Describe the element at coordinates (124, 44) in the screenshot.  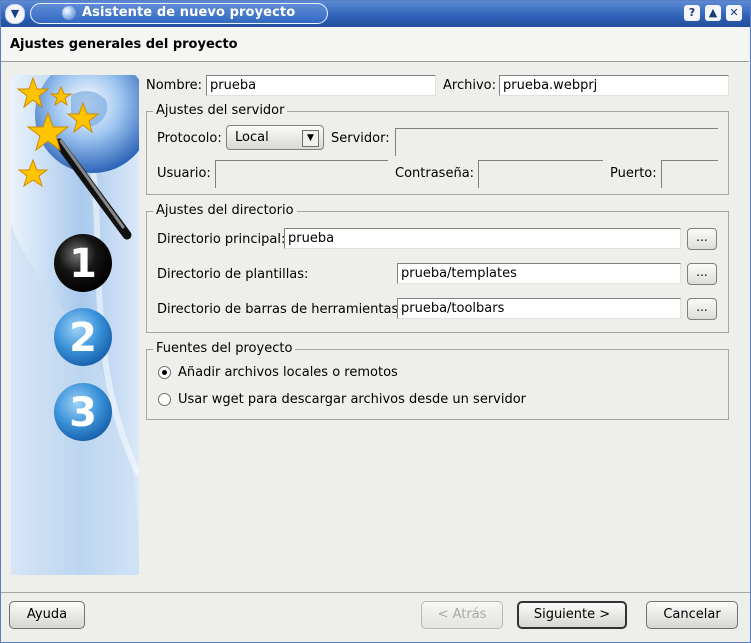
I see `page-title: Ajustes generales del proyecto` at that location.